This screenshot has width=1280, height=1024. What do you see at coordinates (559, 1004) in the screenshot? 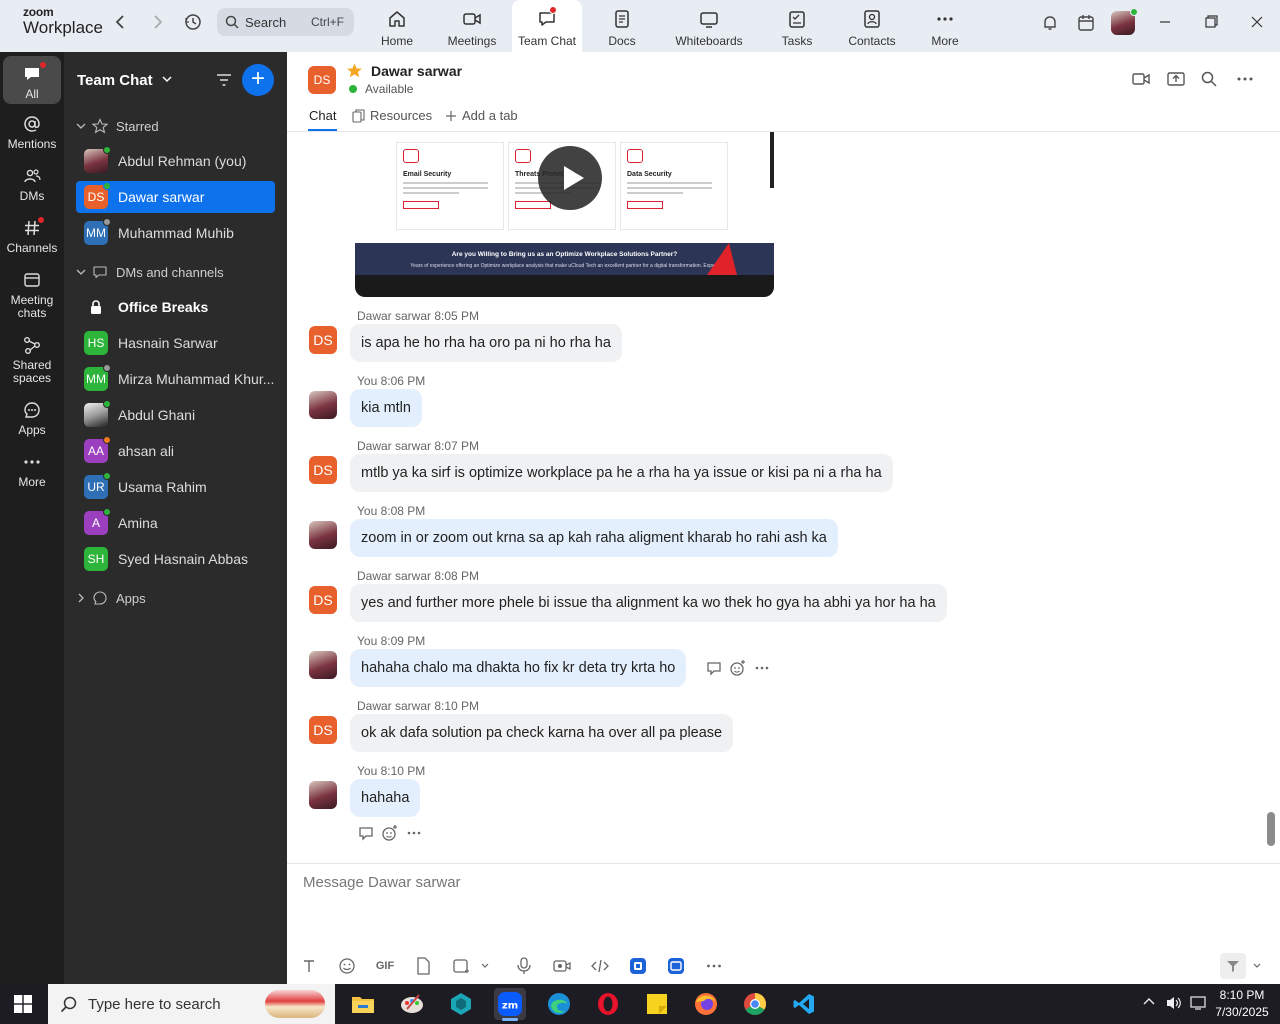
I see `edge-browser-icon` at bounding box center [559, 1004].